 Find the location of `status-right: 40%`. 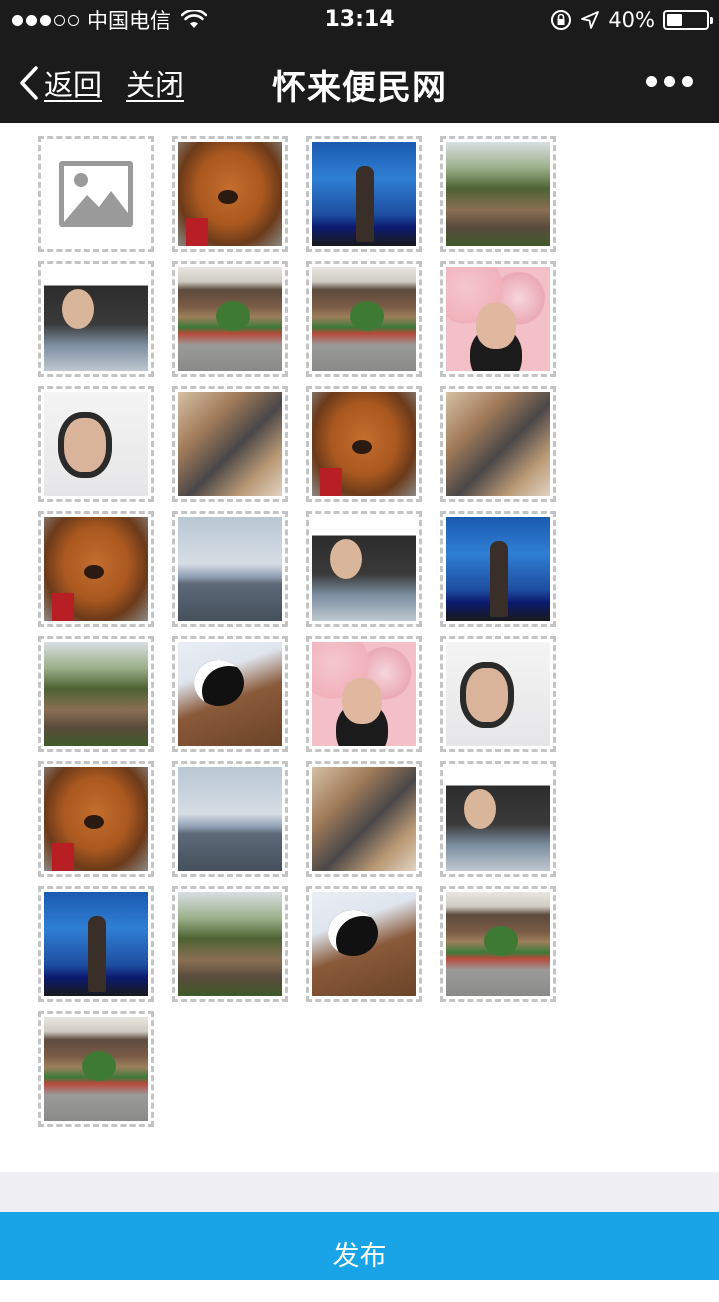

status-right: 40% is located at coordinates (631, 20).